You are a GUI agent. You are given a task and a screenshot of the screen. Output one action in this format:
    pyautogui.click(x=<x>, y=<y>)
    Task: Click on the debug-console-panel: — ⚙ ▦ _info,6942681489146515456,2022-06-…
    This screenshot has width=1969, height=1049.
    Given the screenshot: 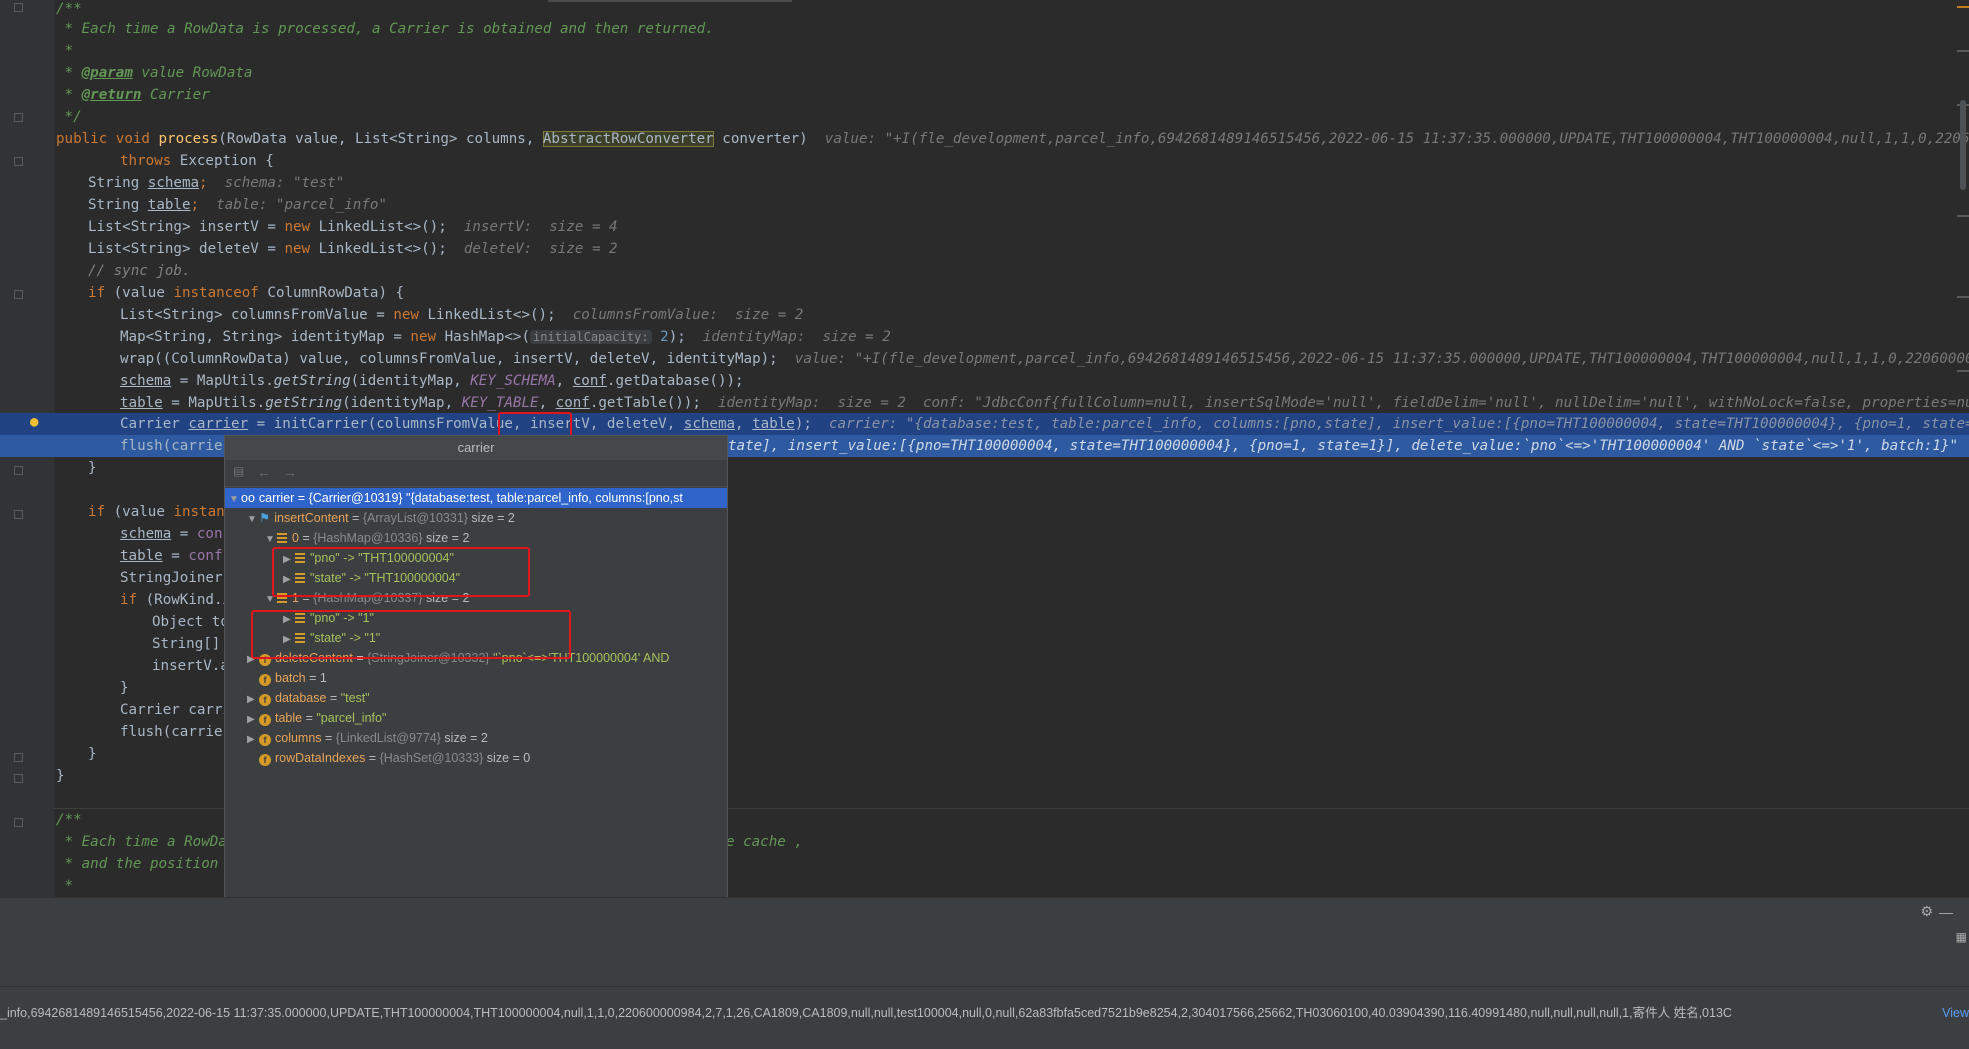 What is the action you would take?
    pyautogui.click(x=984, y=973)
    